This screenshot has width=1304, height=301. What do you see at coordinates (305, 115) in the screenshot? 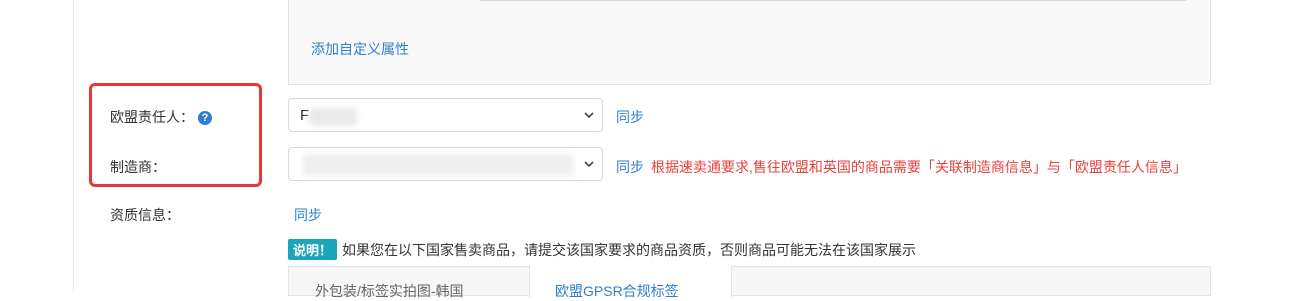
I see `eu-rep-selected-value: F` at bounding box center [305, 115].